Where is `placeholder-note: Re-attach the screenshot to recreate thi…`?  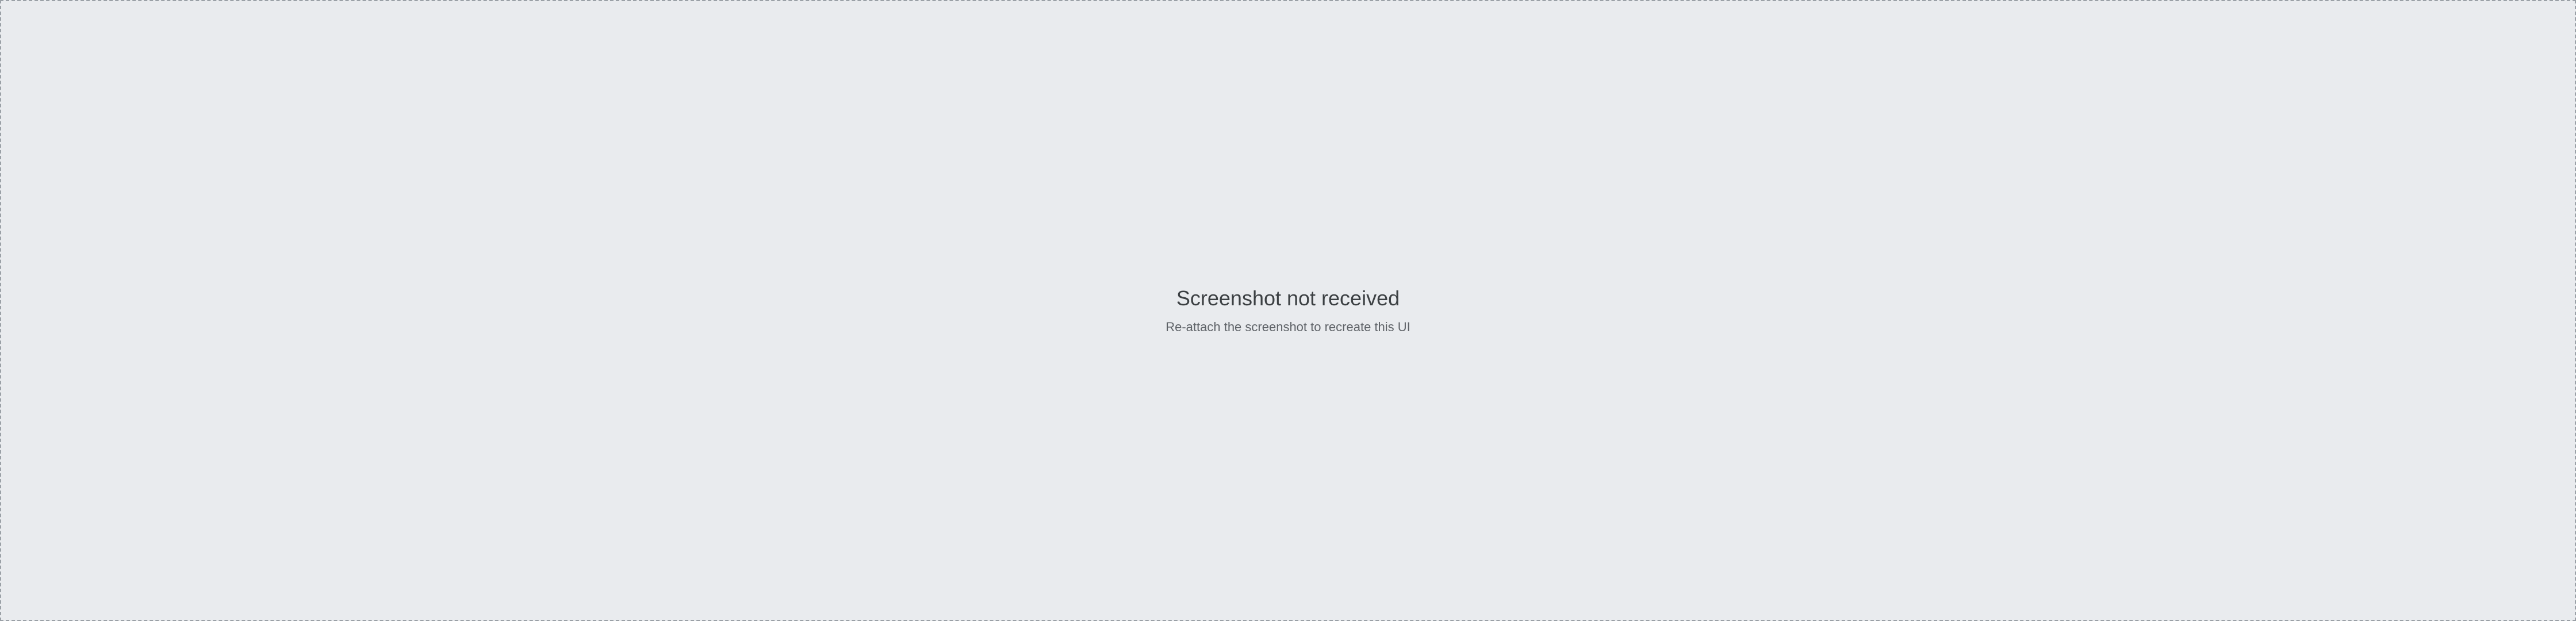 placeholder-note: Re-attach the screenshot to recreate thi… is located at coordinates (1288, 327).